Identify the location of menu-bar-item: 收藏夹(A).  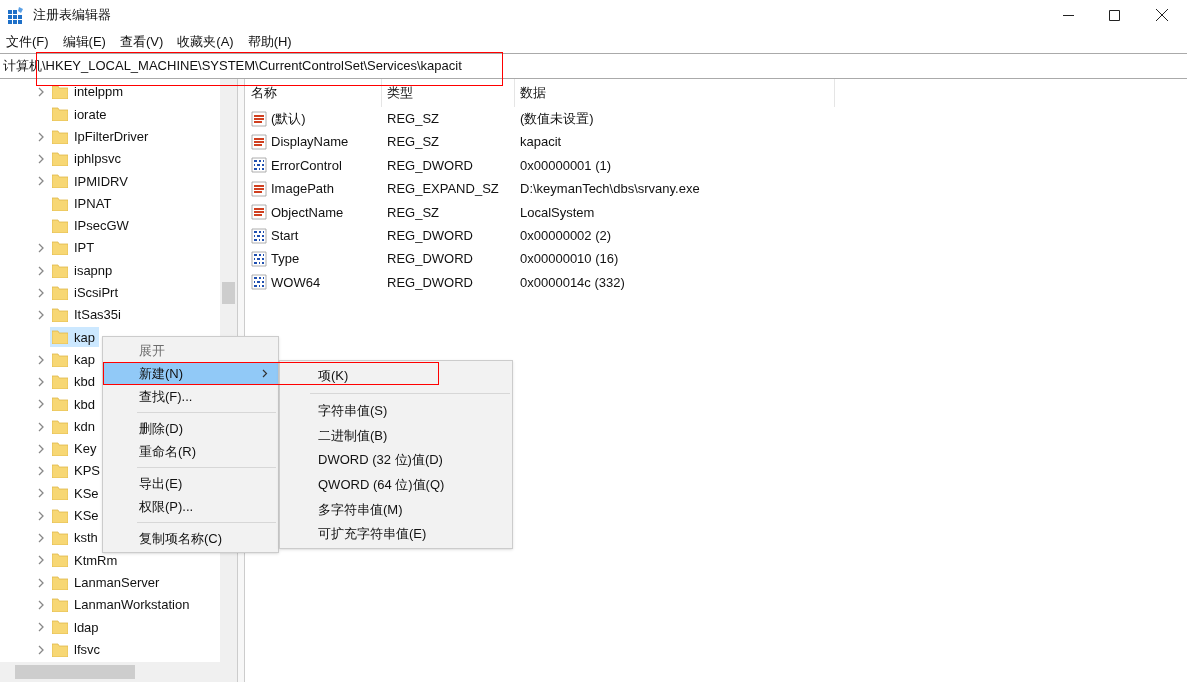
(205, 41).